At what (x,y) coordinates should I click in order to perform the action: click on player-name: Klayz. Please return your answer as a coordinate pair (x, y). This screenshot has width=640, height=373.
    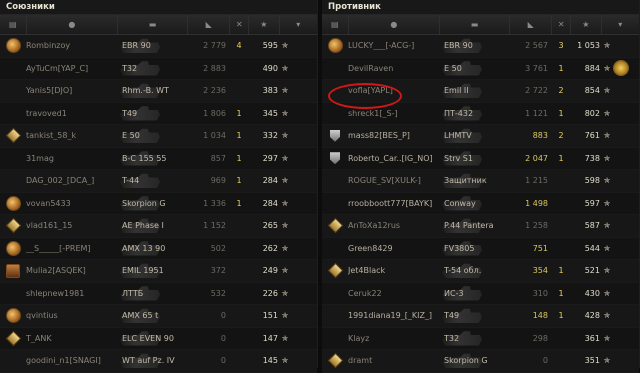
    Looking at the image, I should click on (394, 338).